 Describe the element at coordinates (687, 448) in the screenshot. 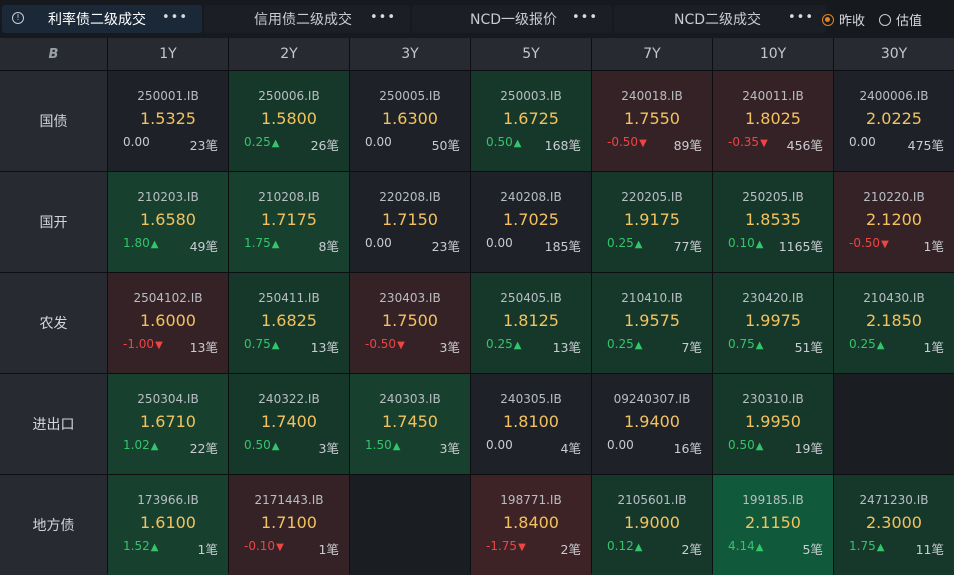

I see `trade-count: 16笔` at that location.